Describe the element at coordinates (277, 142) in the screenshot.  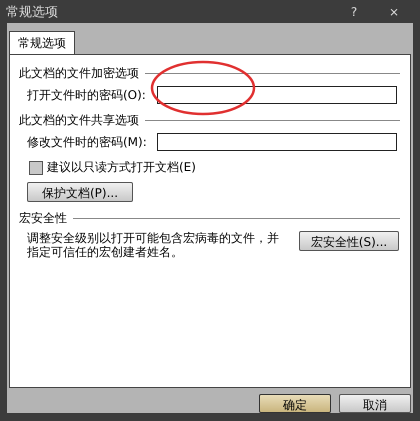
I see `modify-password-field` at that location.